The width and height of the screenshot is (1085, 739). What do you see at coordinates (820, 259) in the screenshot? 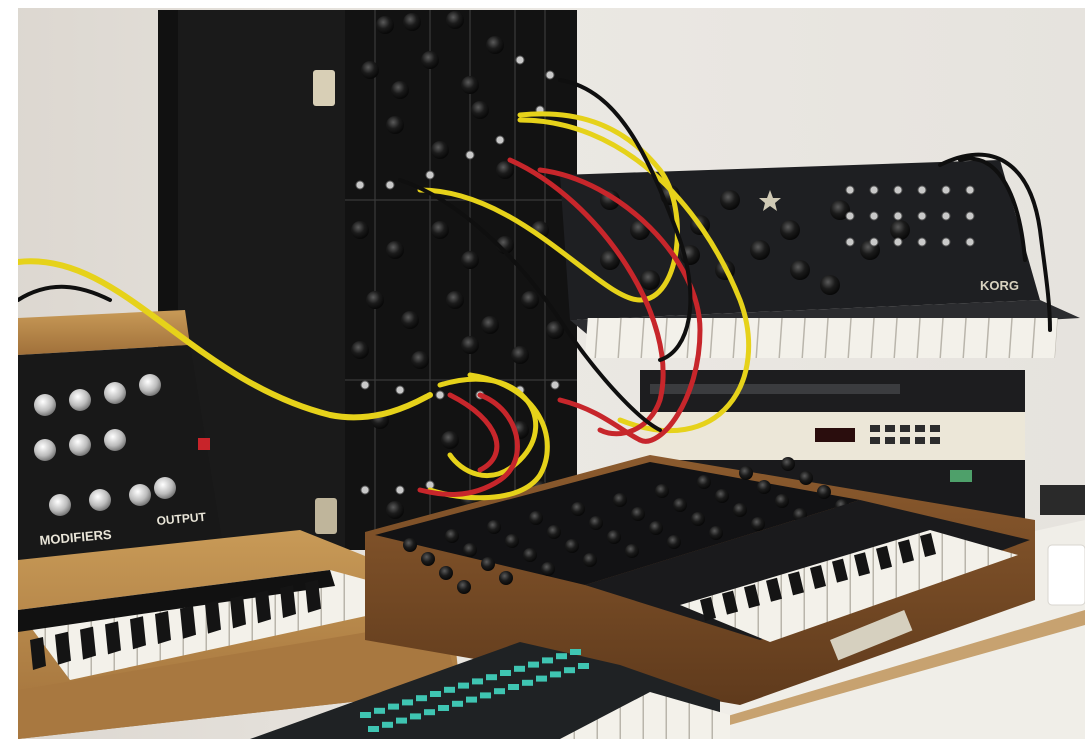
I see `korg-synth: KORG` at bounding box center [820, 259].